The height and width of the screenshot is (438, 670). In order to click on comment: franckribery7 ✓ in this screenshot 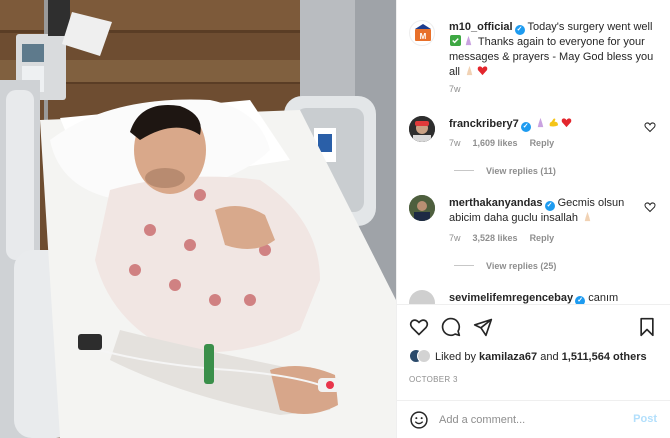, I will do `click(551, 124)`.